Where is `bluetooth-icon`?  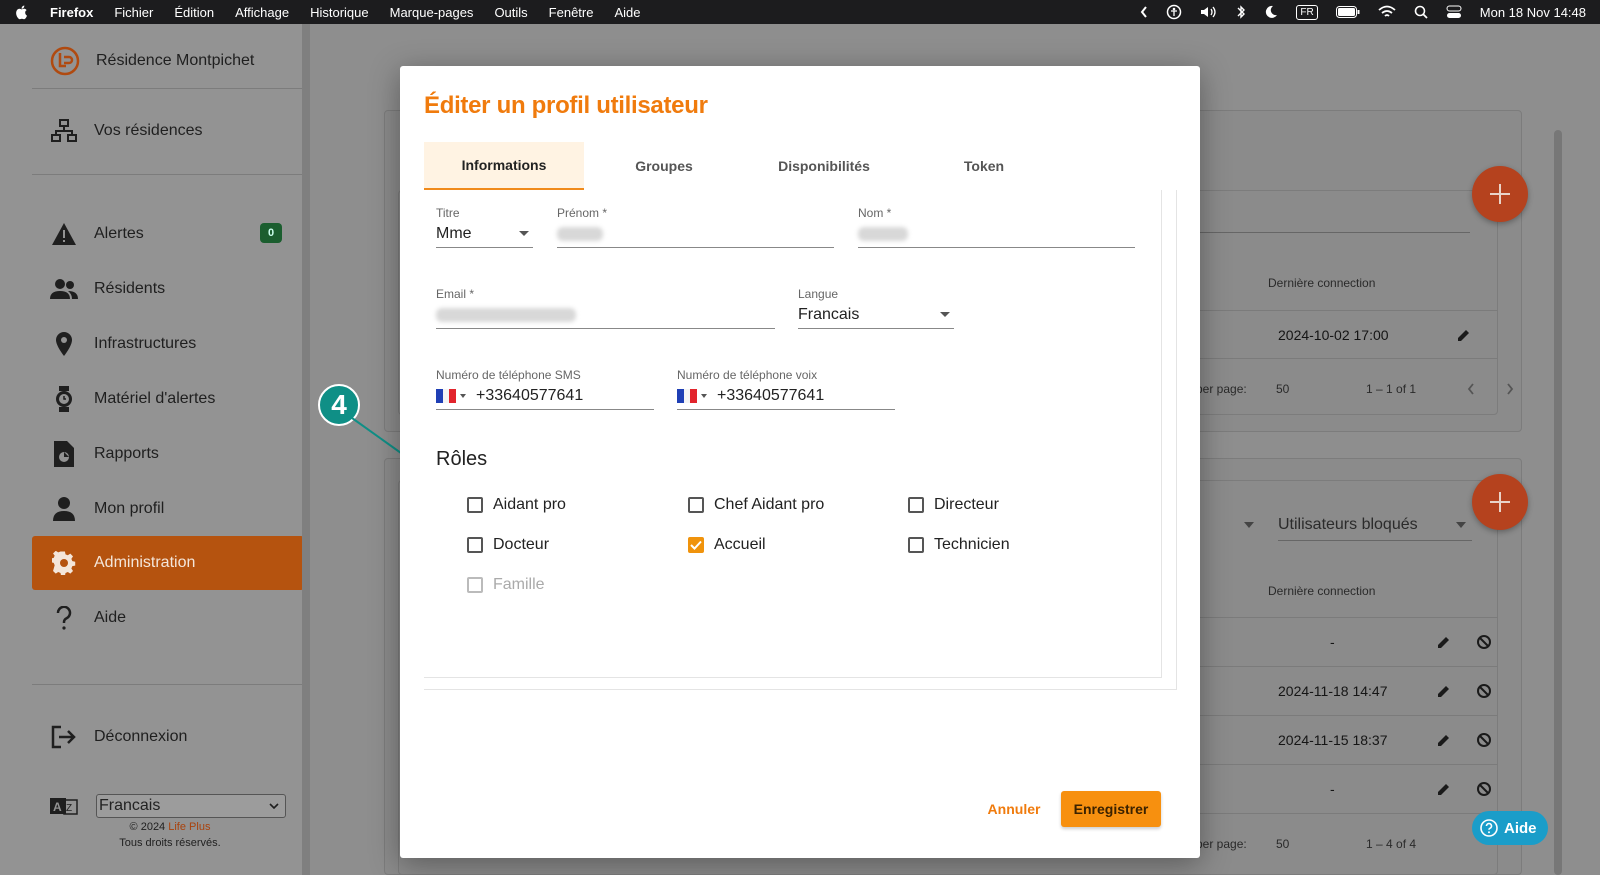
bluetooth-icon is located at coordinates (1241, 12).